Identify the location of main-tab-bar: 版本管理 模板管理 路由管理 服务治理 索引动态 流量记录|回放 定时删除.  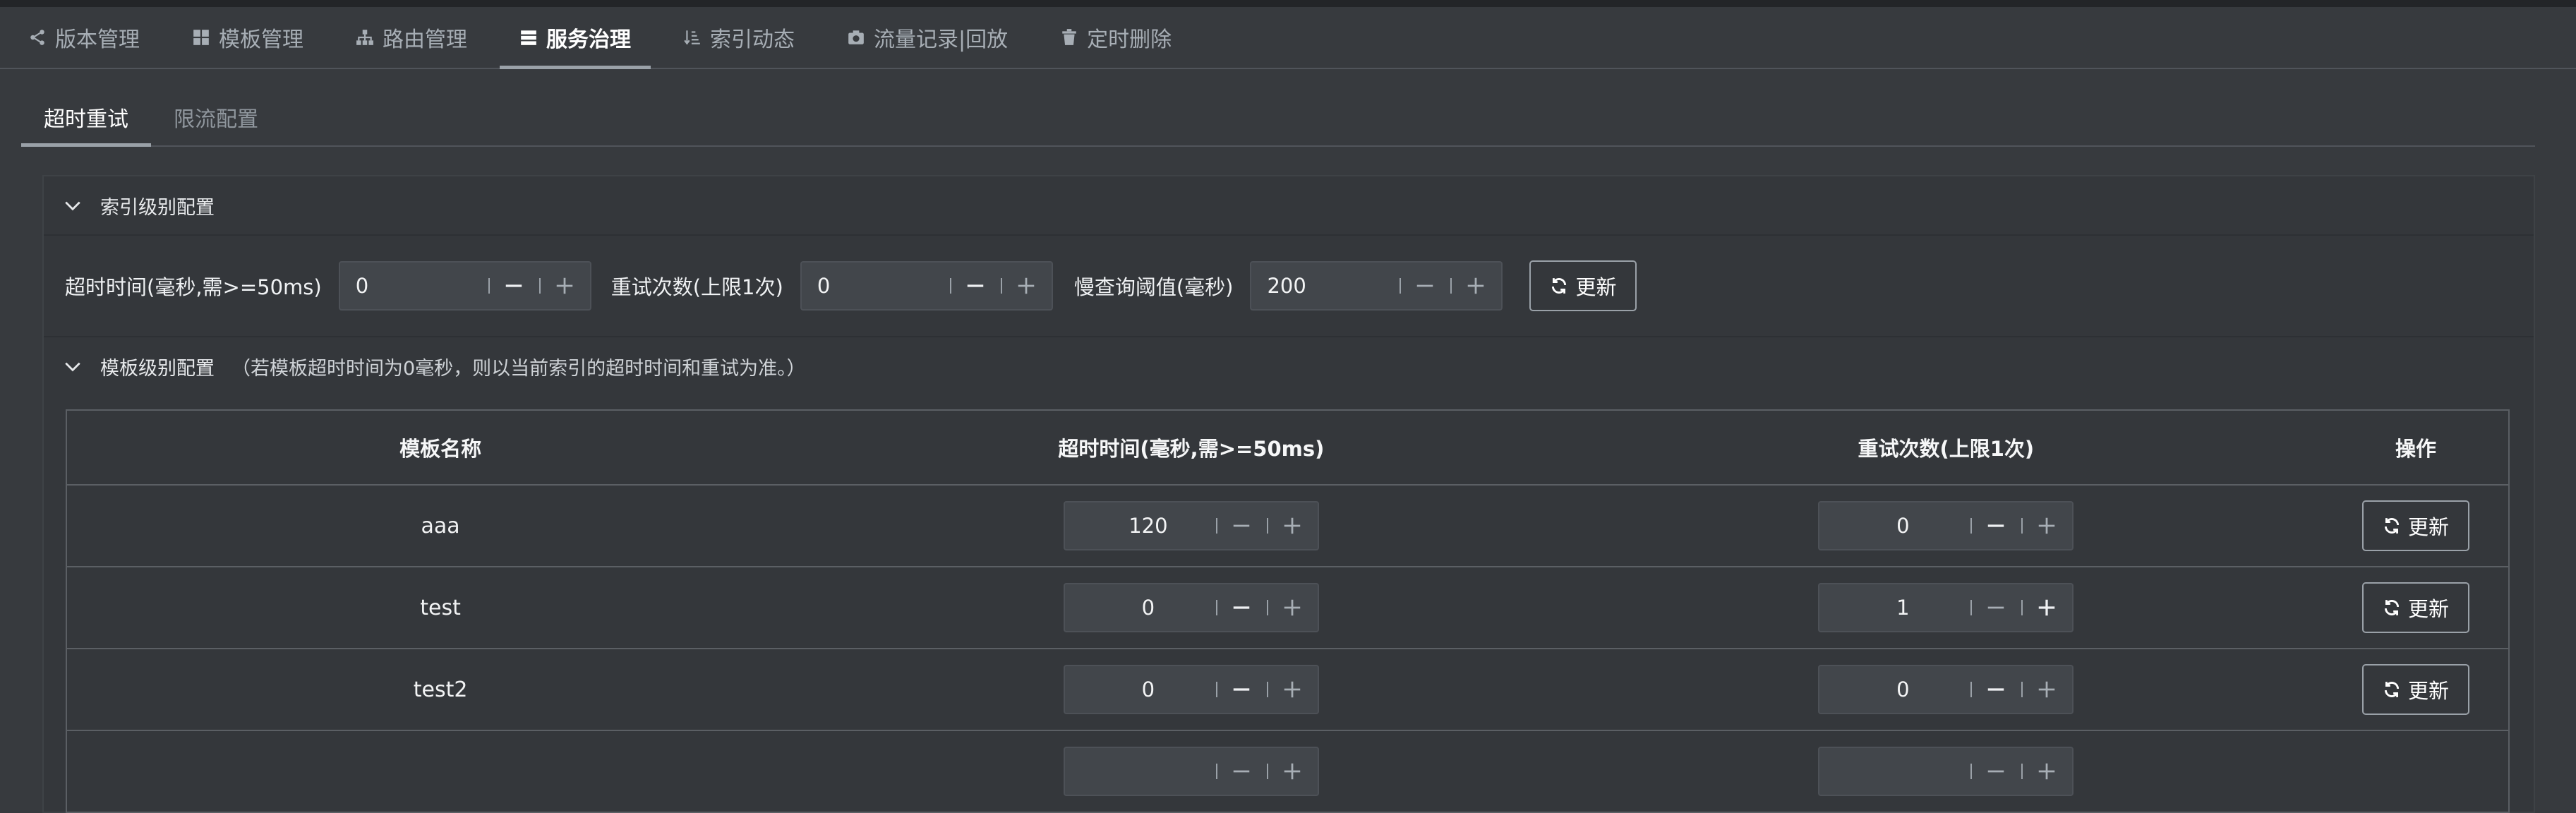
(1288, 38).